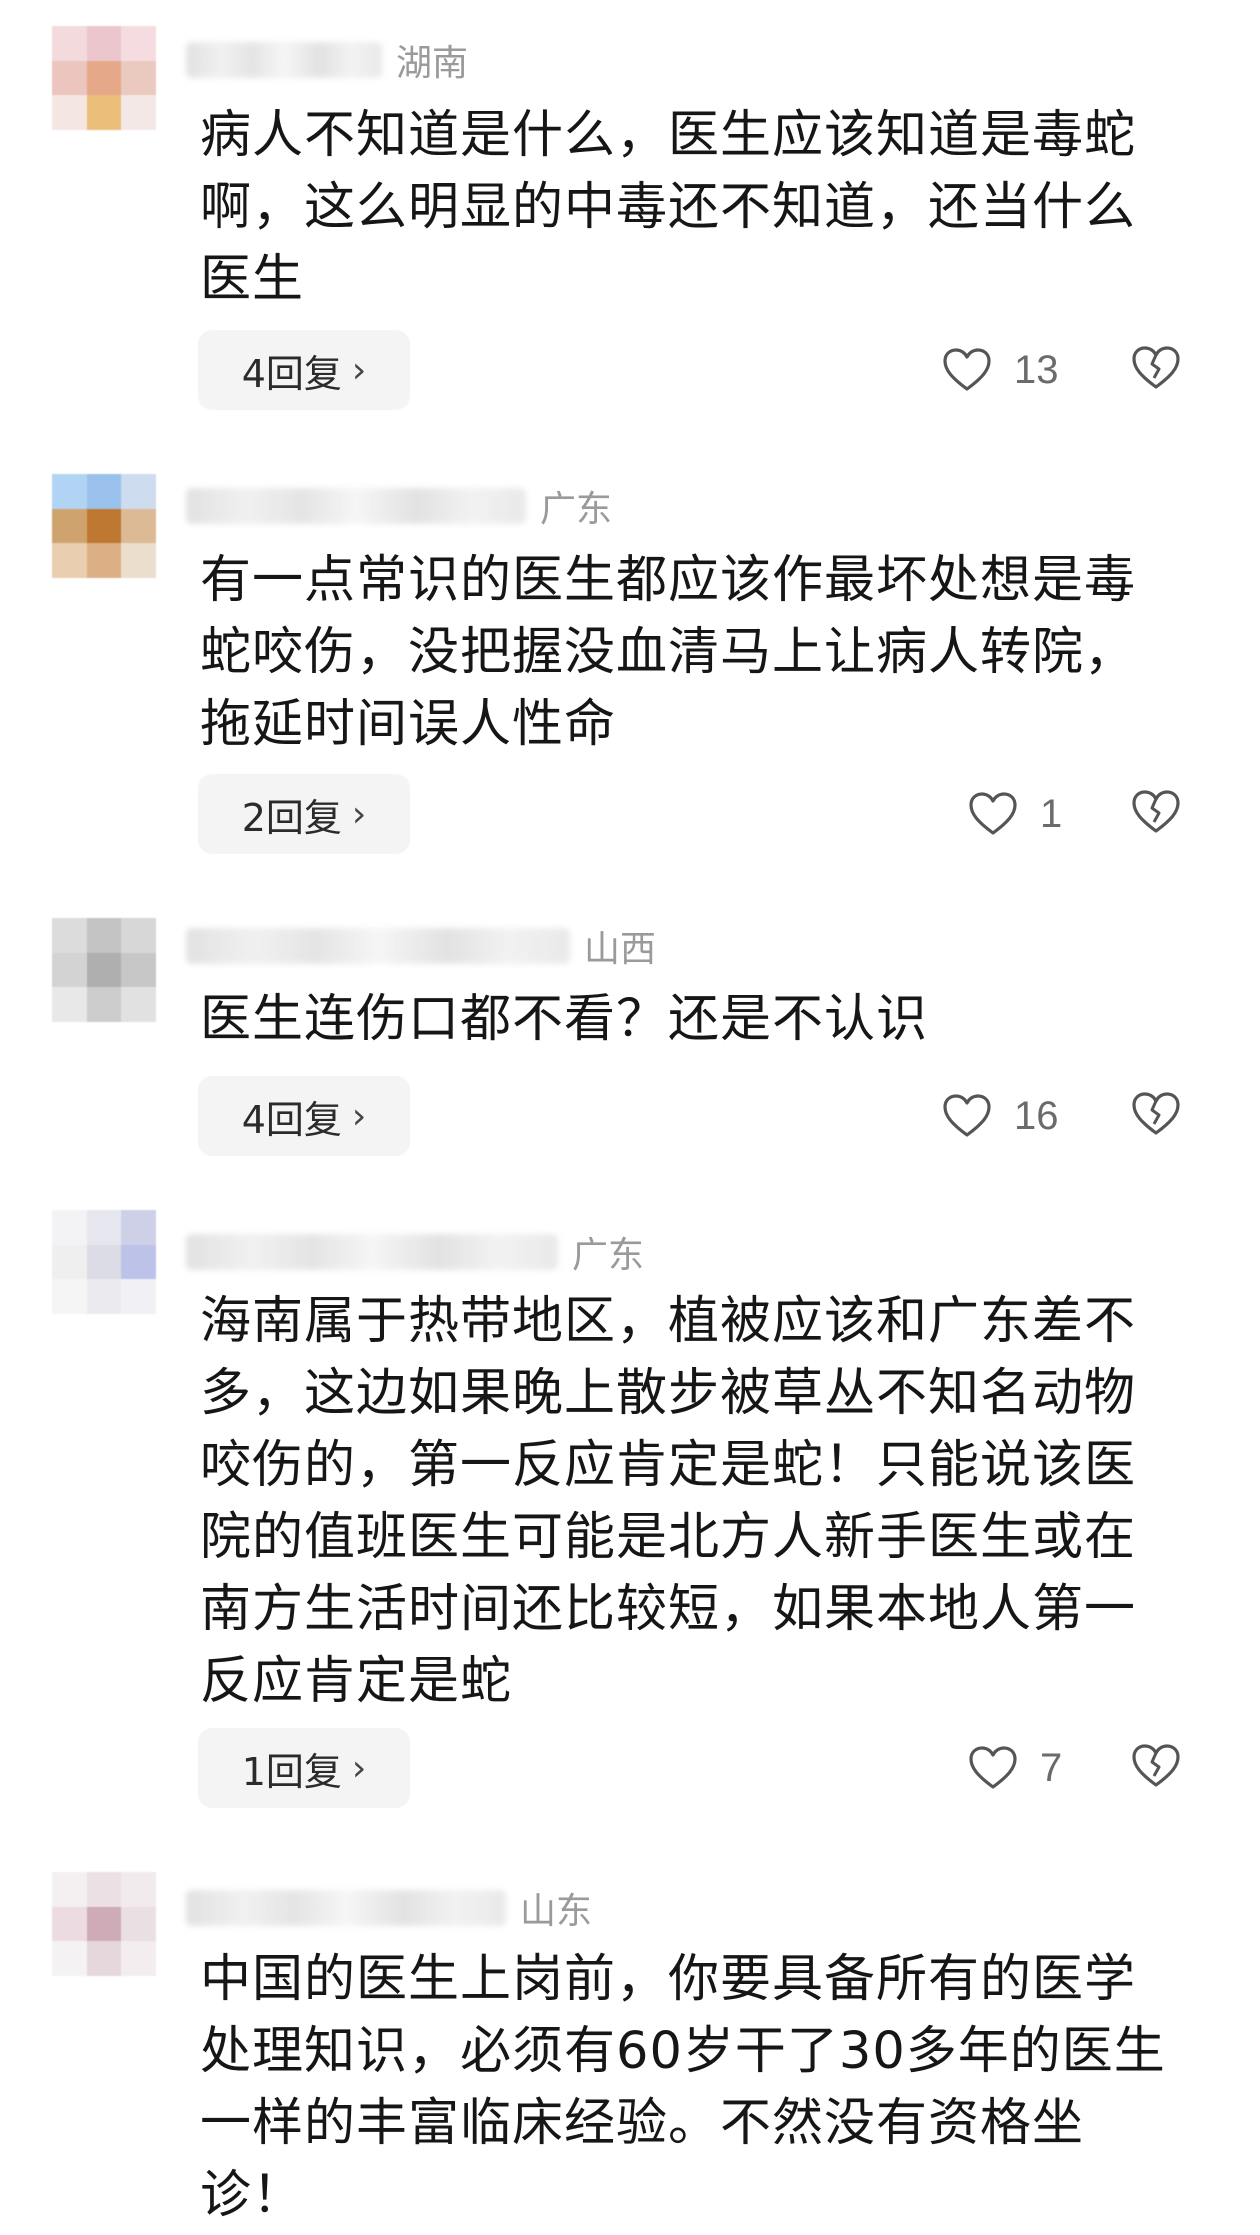 This screenshot has height=2235, width=1260. I want to click on comment-meta: 山东, so click(389, 1909).